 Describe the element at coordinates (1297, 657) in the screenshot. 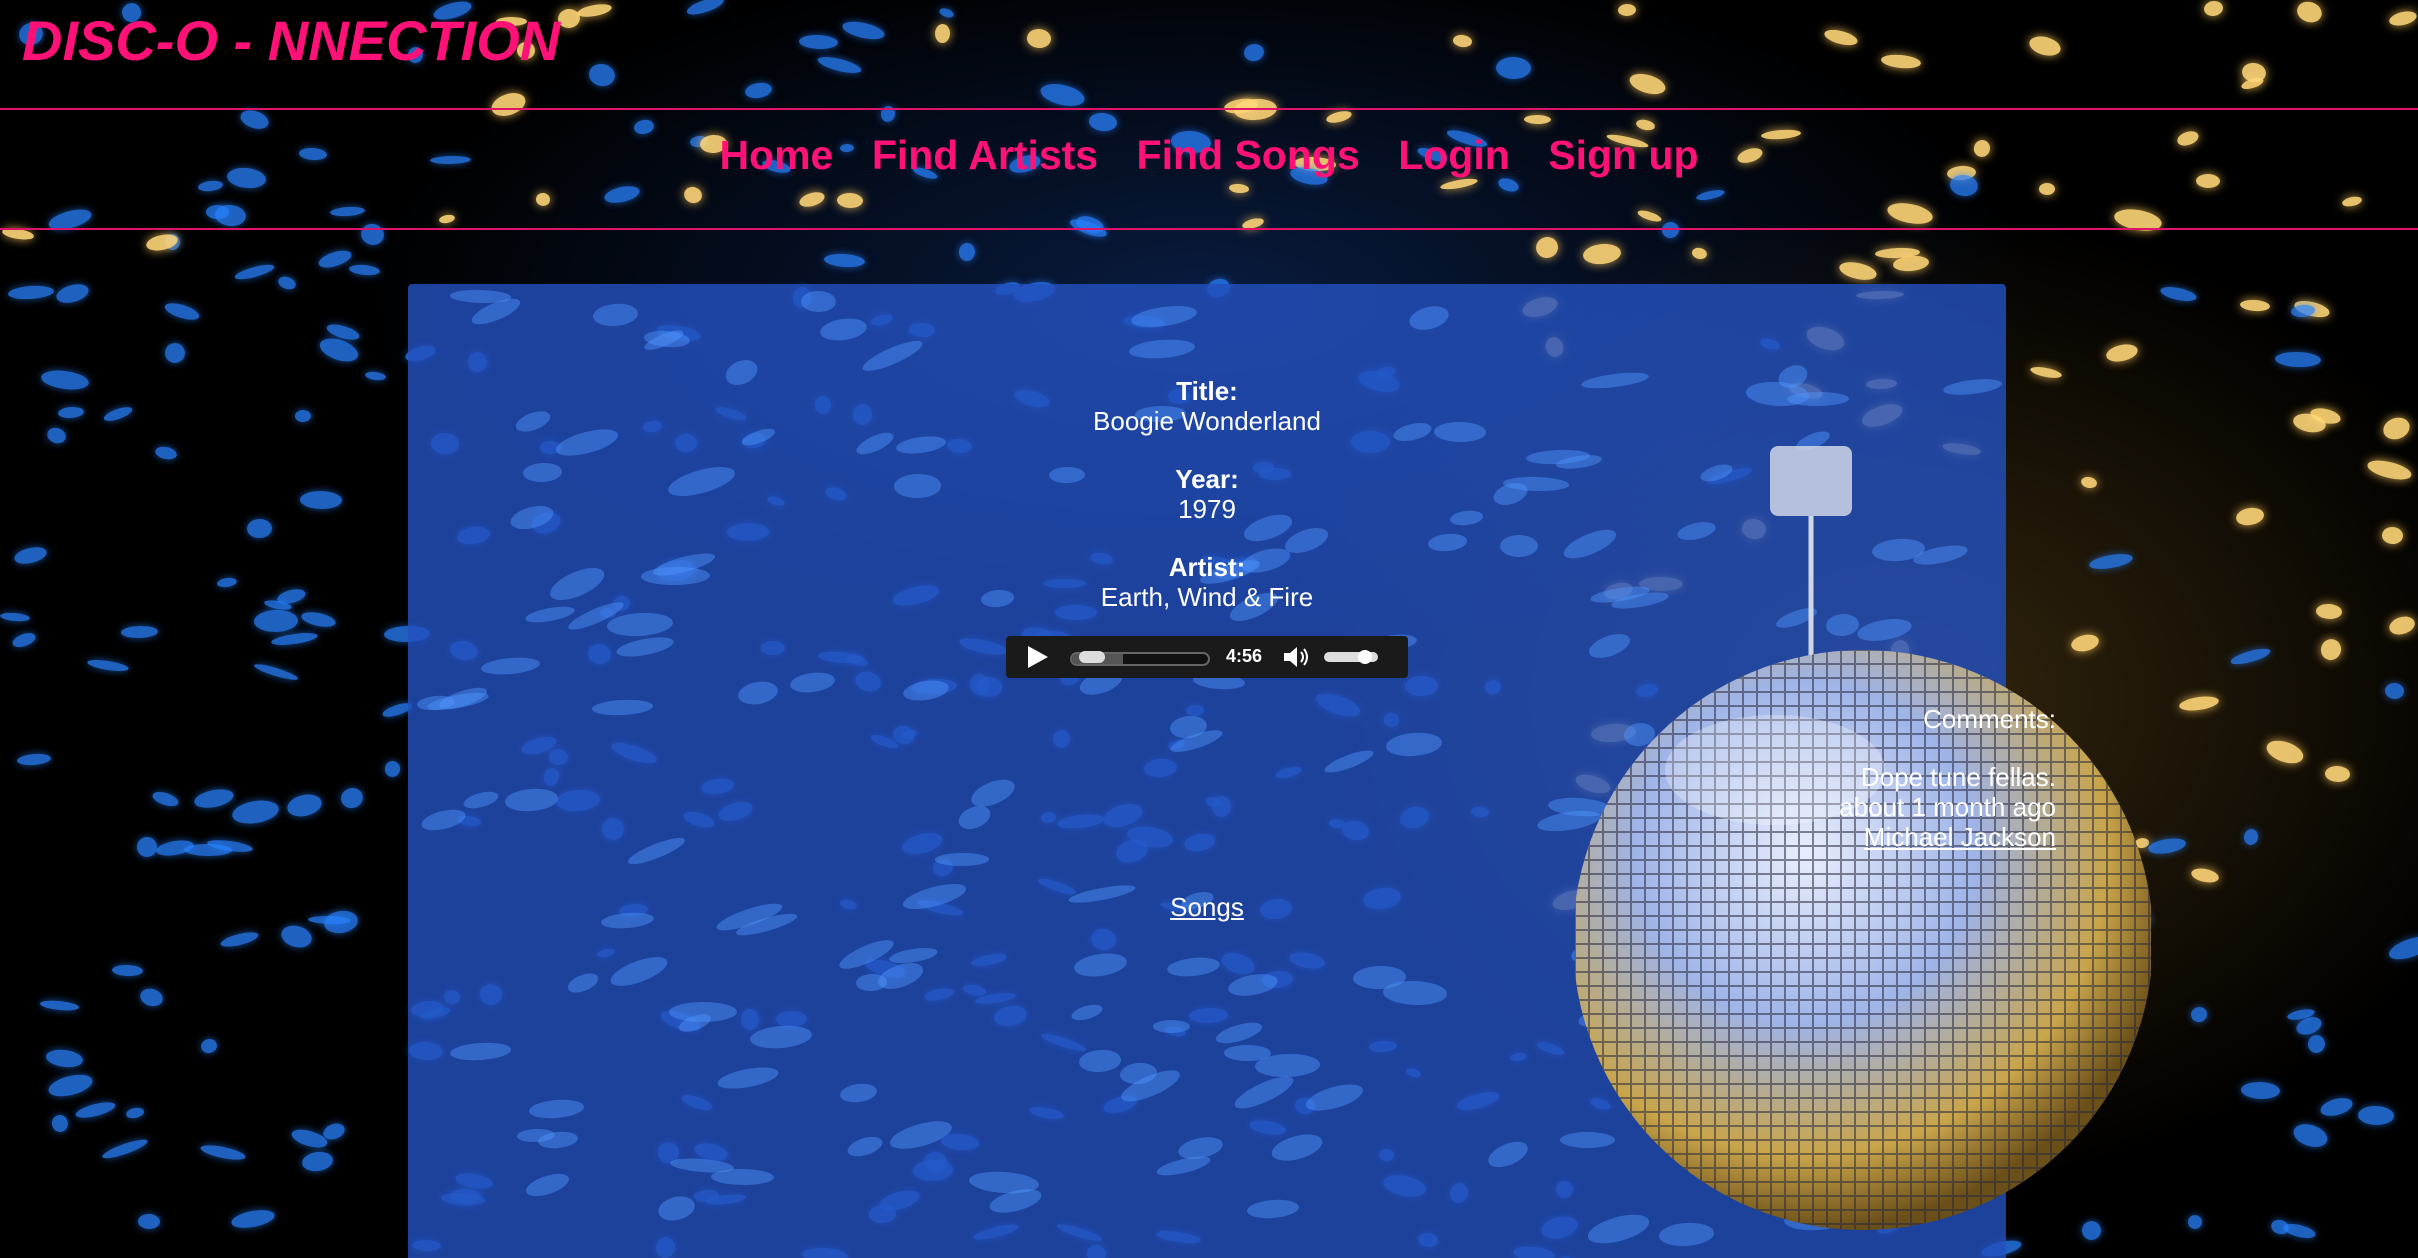

I see `volume-icon` at that location.